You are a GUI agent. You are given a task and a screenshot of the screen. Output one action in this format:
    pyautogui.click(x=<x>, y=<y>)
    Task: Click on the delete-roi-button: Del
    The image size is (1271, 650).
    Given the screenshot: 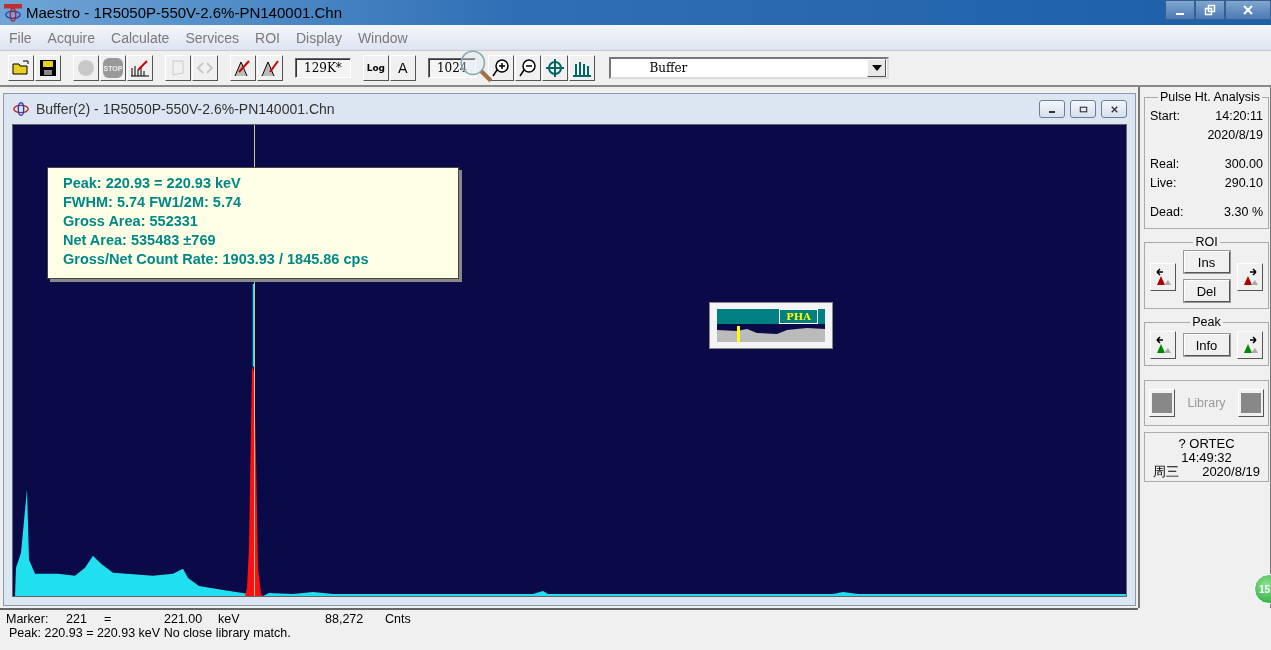 What is the action you would take?
    pyautogui.click(x=1206, y=291)
    